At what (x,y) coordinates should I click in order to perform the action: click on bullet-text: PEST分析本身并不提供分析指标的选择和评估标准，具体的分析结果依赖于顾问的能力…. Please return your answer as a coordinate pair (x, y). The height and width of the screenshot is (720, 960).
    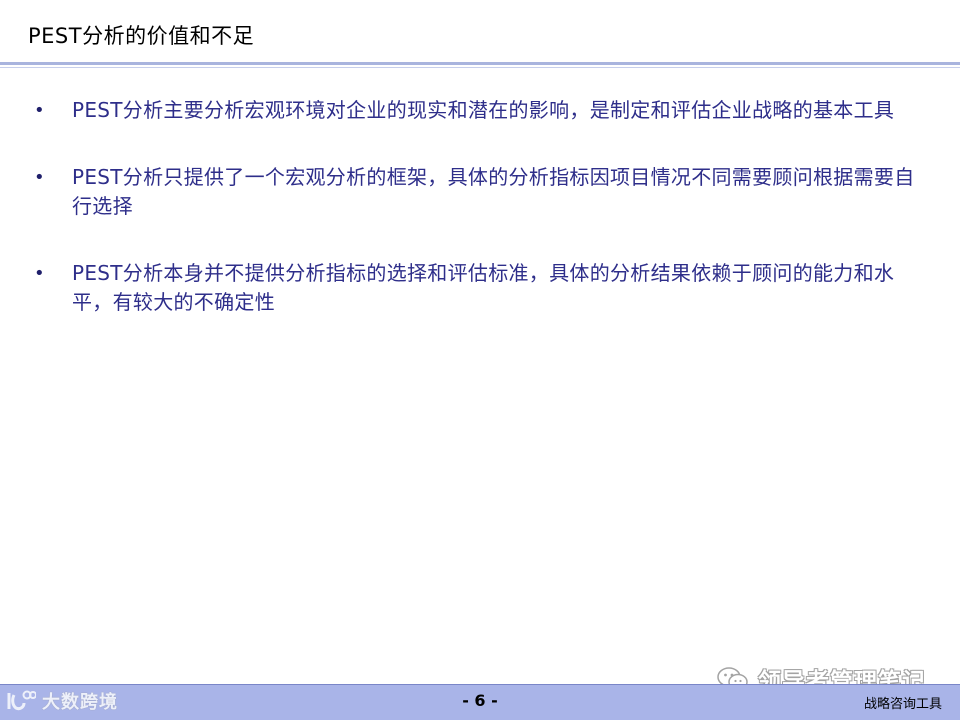
    Looking at the image, I should click on (483, 287).